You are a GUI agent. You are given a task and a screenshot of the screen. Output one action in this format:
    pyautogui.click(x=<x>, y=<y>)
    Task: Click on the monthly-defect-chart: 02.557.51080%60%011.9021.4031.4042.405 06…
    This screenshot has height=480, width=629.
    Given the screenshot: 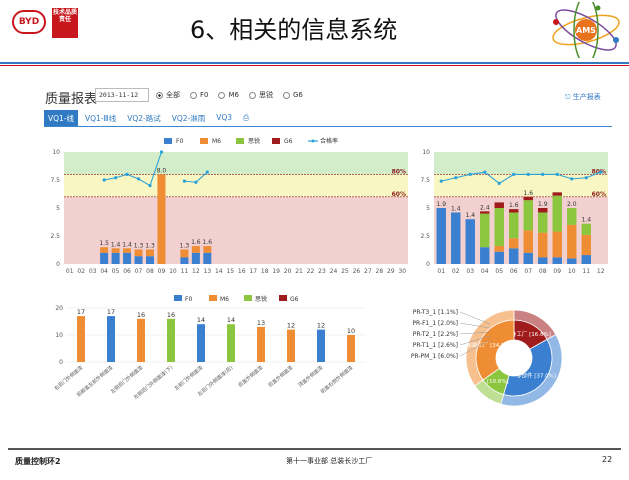 What is the action you would take?
    pyautogui.click(x=514, y=212)
    